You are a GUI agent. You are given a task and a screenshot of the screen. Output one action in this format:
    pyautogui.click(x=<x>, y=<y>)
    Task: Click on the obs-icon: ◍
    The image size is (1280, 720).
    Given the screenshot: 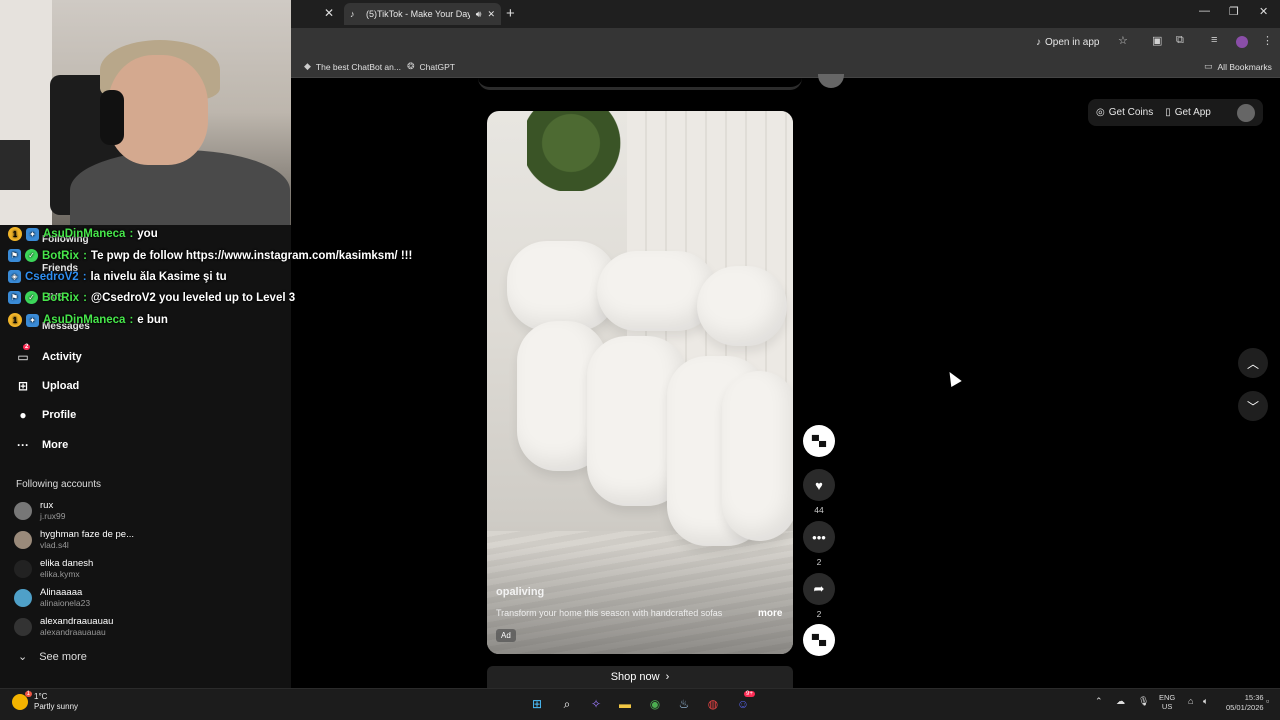 What is the action you would take?
    pyautogui.click(x=713, y=704)
    